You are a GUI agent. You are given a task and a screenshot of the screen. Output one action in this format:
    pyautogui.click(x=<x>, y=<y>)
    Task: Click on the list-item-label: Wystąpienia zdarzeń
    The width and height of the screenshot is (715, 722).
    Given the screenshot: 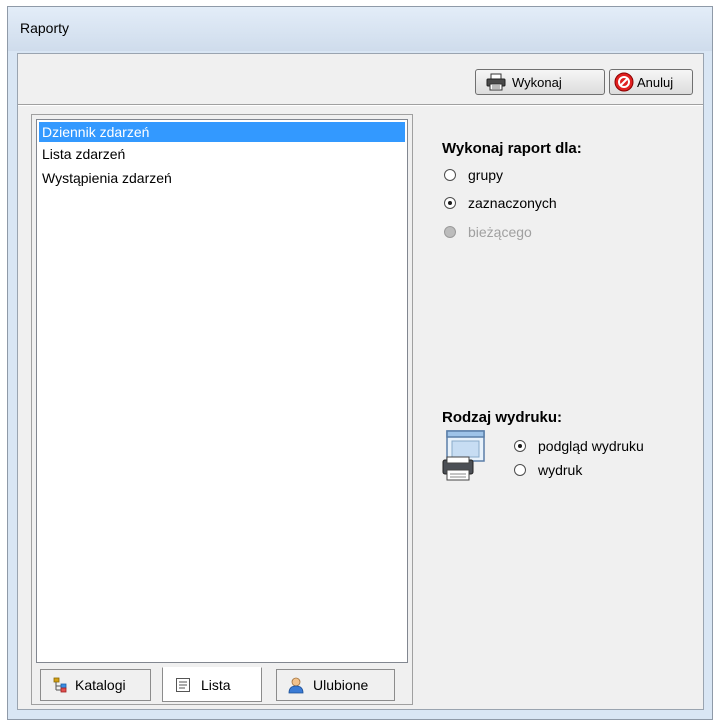 What is the action you would take?
    pyautogui.click(x=107, y=178)
    